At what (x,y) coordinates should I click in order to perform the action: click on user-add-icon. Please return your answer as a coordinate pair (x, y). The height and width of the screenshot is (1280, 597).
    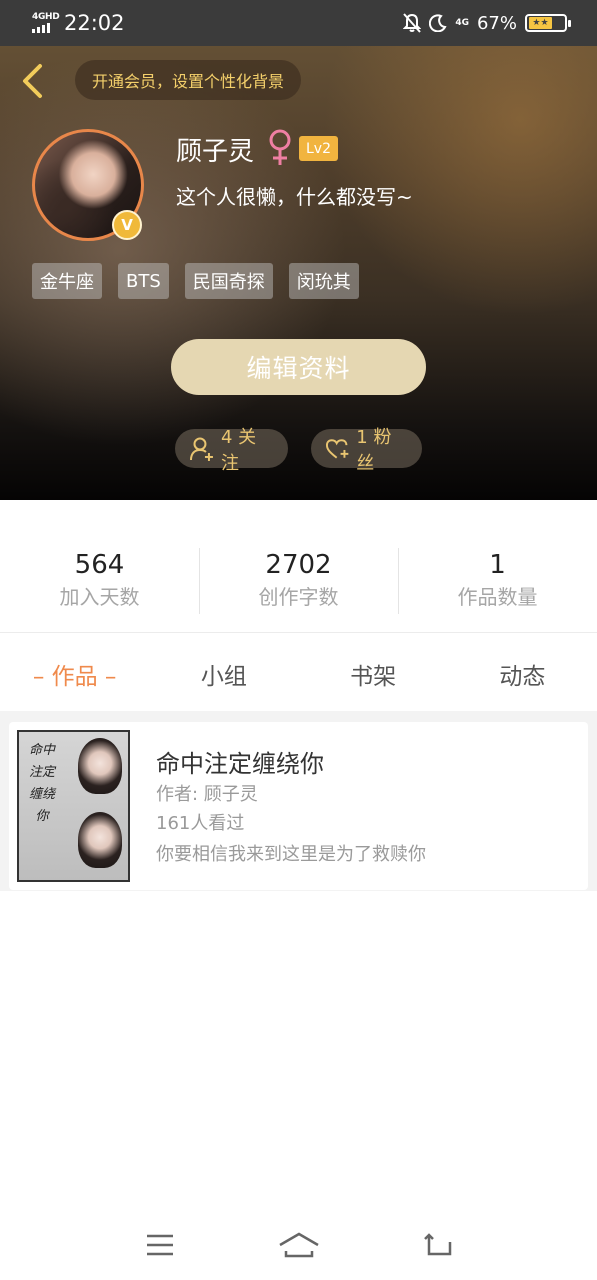
    Looking at the image, I should click on (201, 449).